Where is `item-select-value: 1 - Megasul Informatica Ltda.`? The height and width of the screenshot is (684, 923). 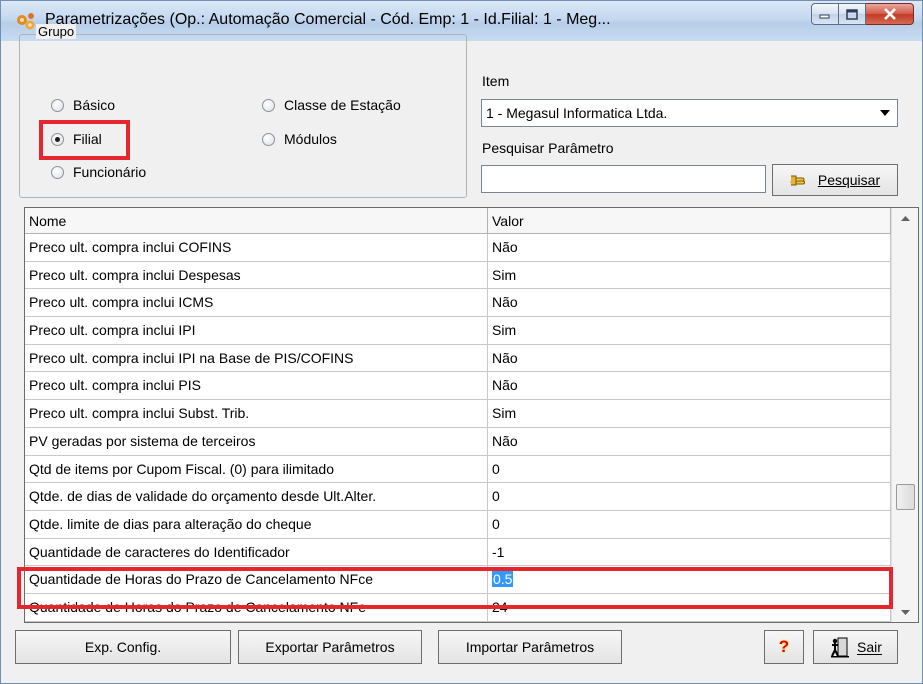
item-select-value: 1 - Megasul Informatica Ltda. is located at coordinates (577, 113).